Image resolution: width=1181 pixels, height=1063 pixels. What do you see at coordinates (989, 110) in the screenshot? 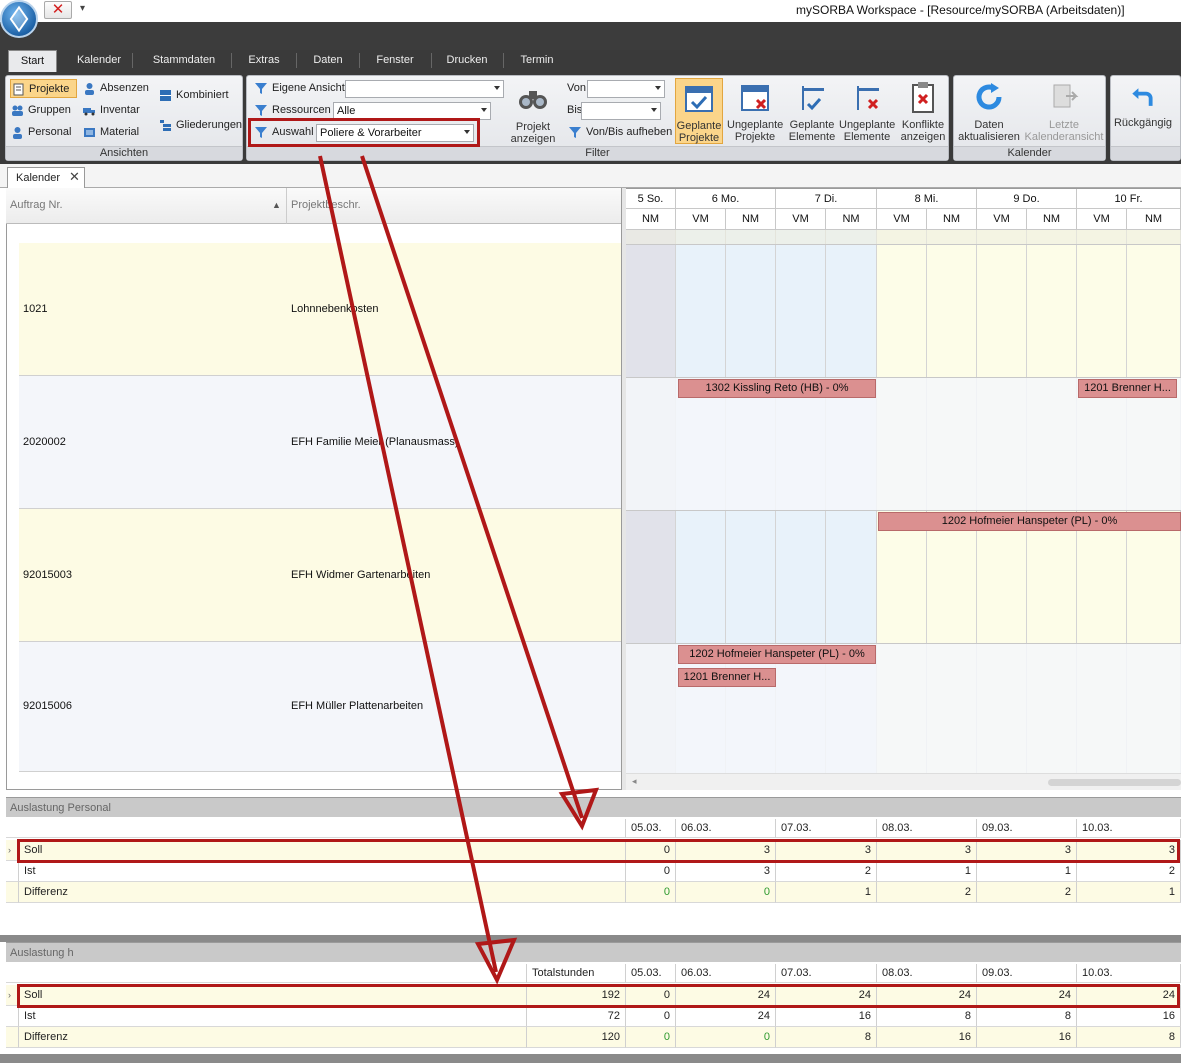
I see `daten-aktualisieren-button: Daten aktualisieren` at bounding box center [989, 110].